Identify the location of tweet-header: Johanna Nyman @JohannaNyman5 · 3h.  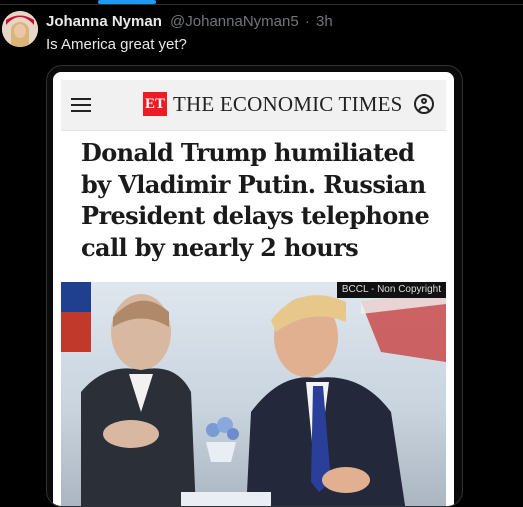
(189, 22).